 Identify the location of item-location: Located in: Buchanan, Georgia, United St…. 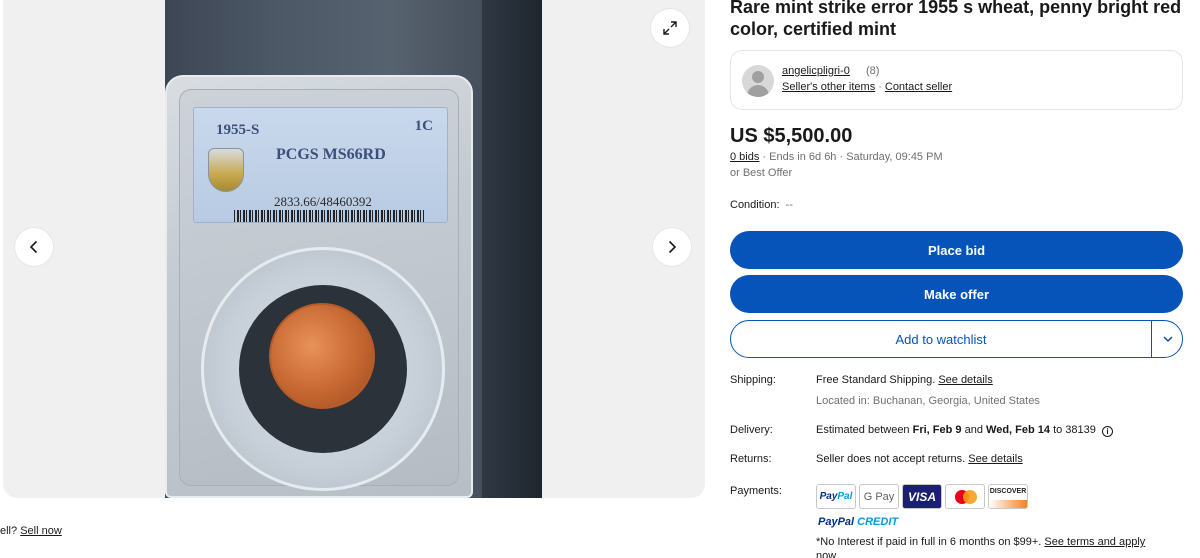
(928, 401).